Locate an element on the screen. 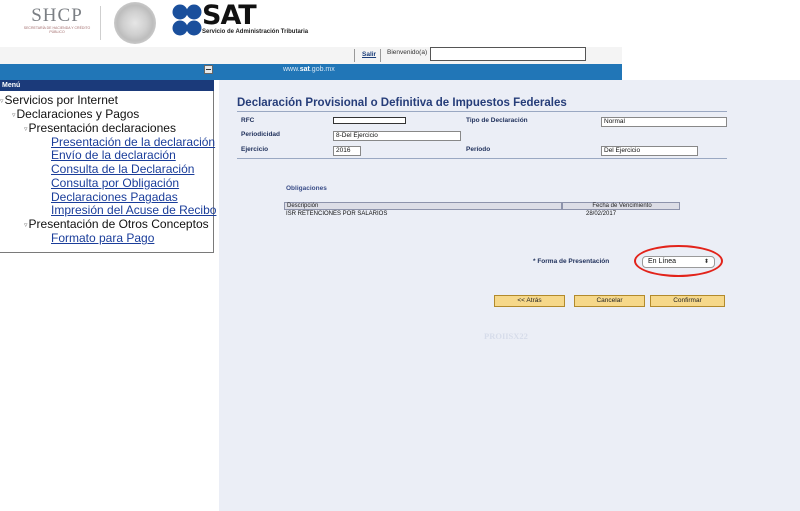  shcp-logo-subtitle: SECRETARÍA DE HACIENDA Y CRÉDITO PÚBLICO is located at coordinates (57, 30).